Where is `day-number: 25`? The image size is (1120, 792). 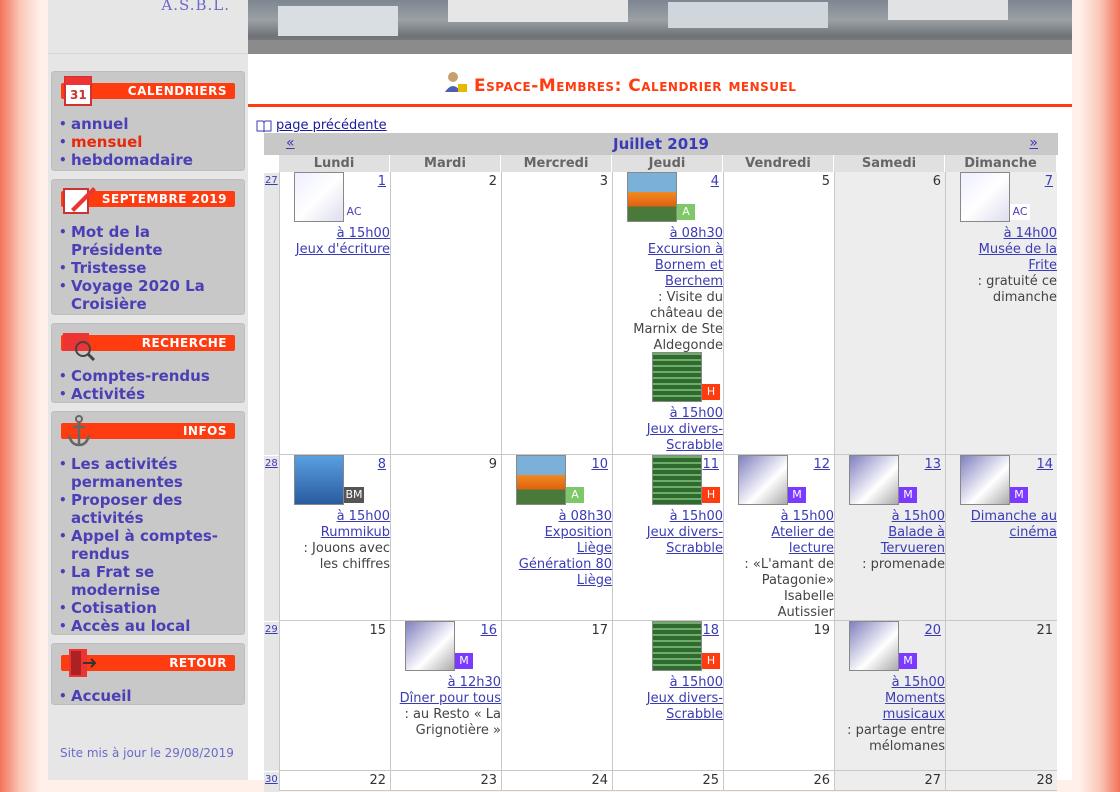
day-number: 25 is located at coordinates (710, 780).